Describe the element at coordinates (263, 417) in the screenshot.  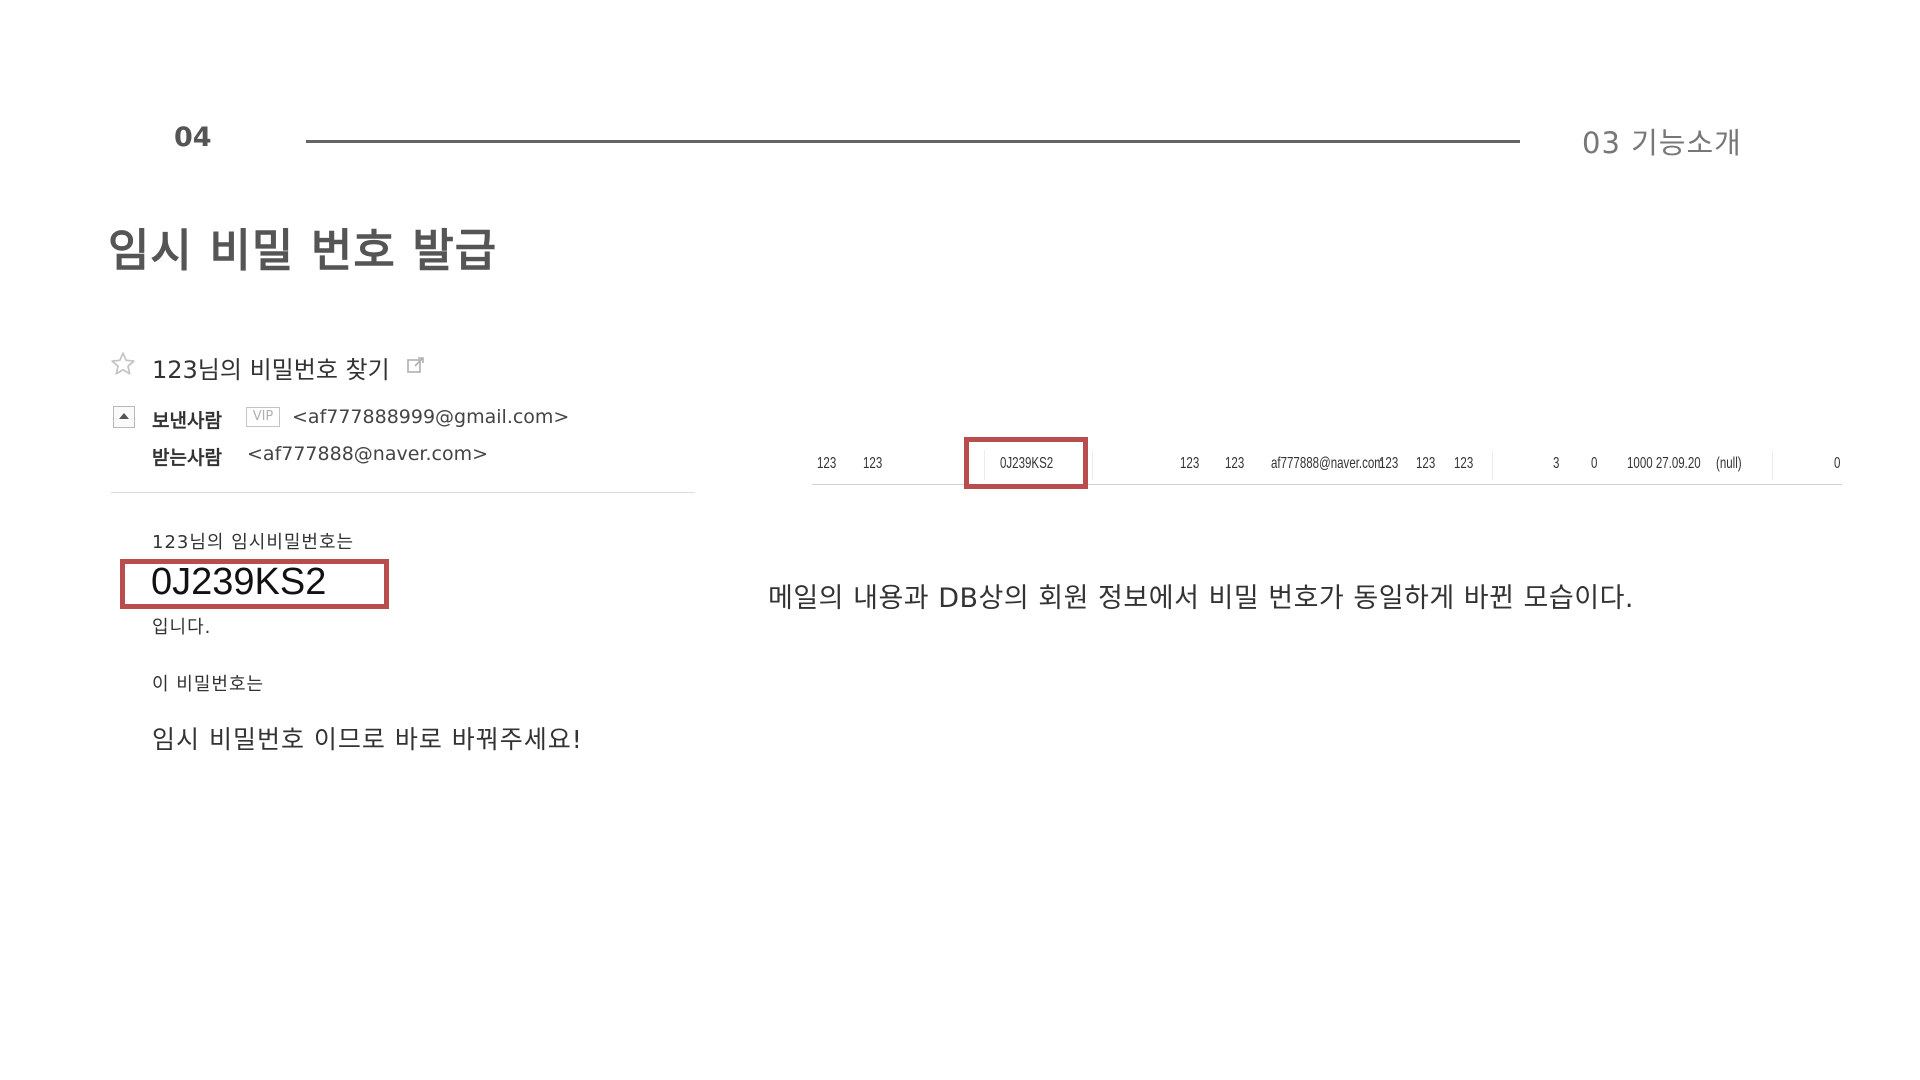
I see `vip-badge: VIP` at that location.